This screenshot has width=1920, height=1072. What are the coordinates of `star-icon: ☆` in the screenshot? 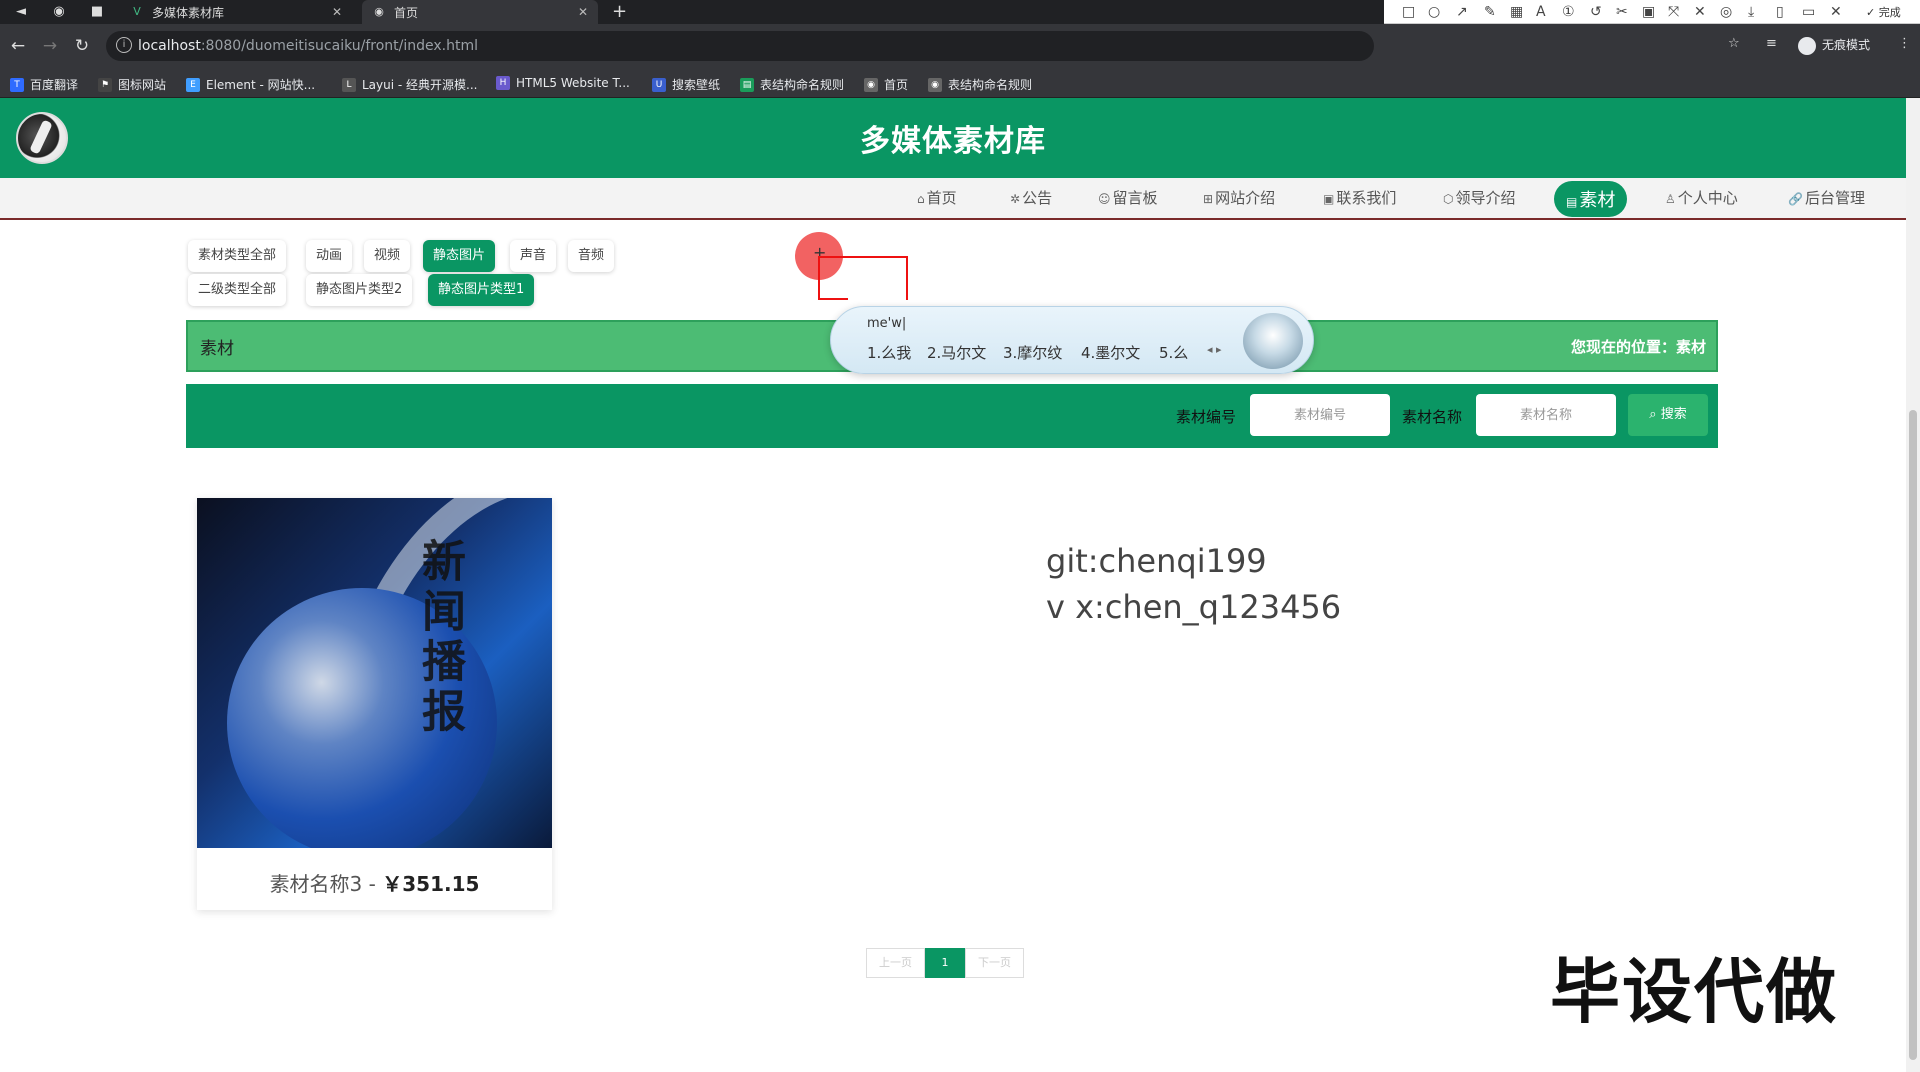 It's located at (1734, 43).